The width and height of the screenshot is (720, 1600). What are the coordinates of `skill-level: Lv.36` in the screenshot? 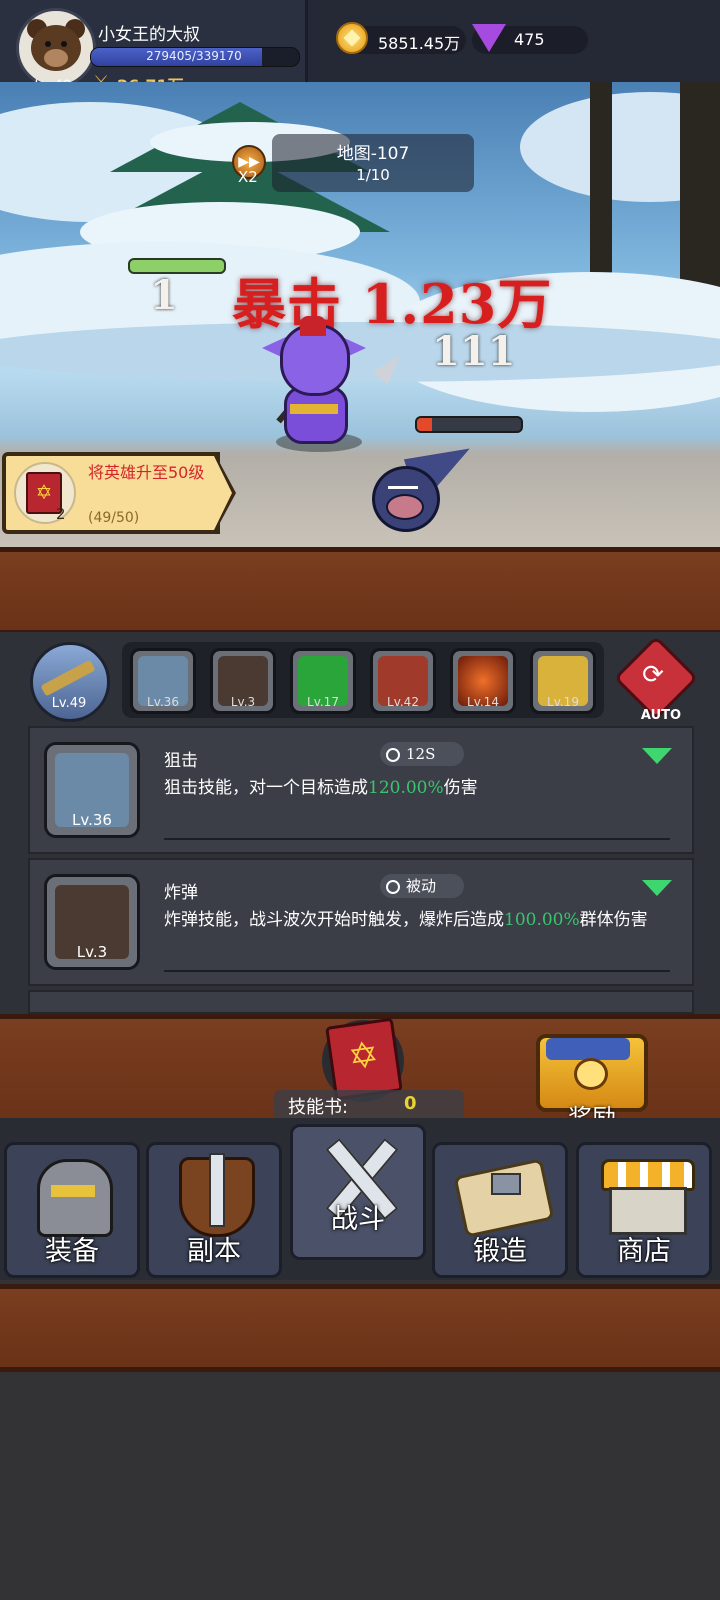 It's located at (92, 820).